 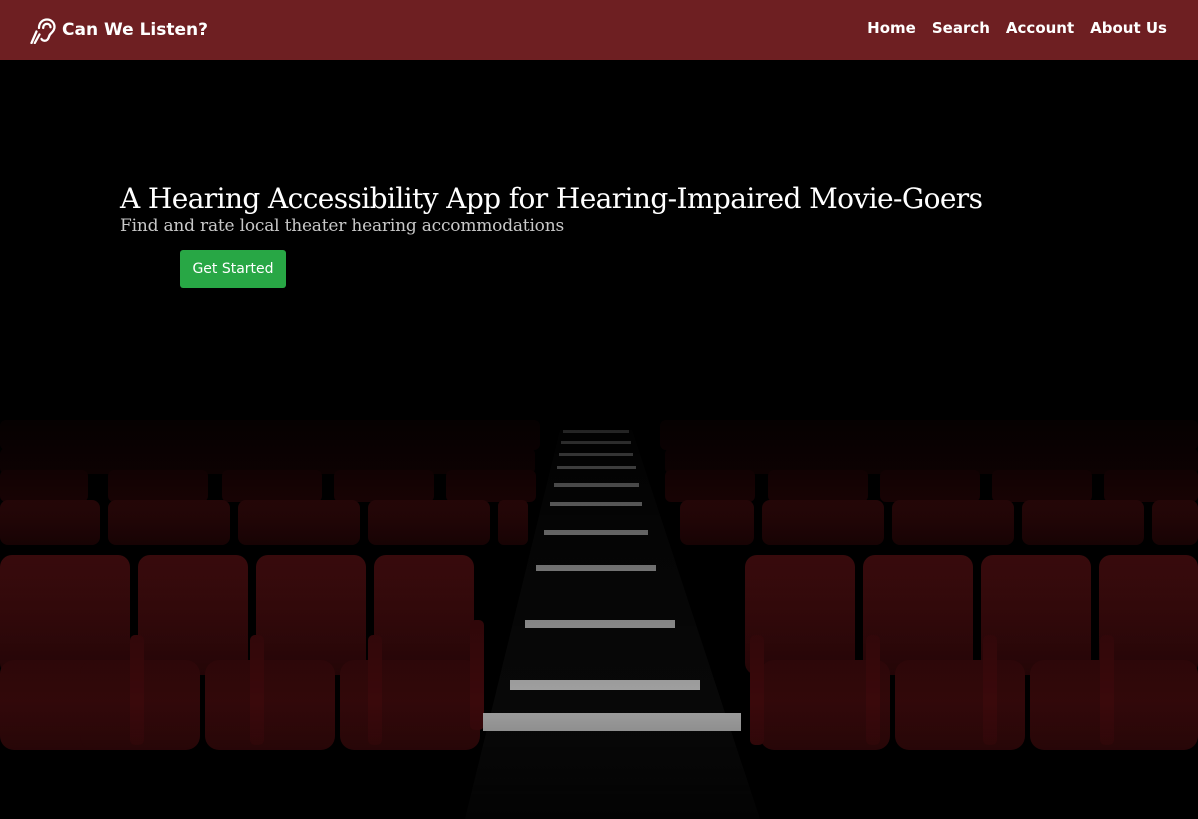 What do you see at coordinates (233, 269) in the screenshot?
I see `get-started-button: Get Started` at bounding box center [233, 269].